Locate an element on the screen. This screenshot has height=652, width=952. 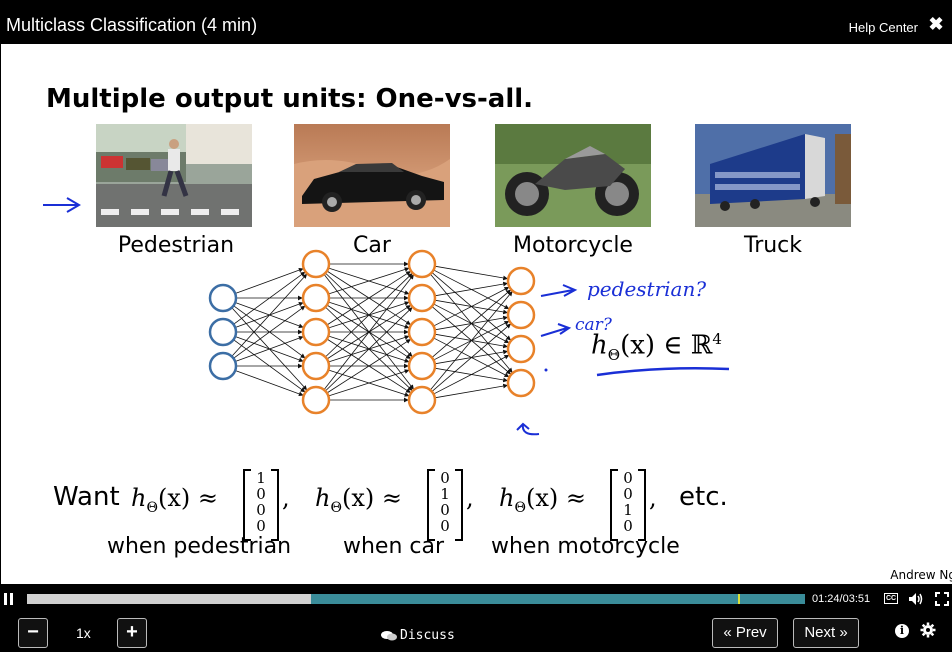
input-arrow-icon is located at coordinates (62, 205).